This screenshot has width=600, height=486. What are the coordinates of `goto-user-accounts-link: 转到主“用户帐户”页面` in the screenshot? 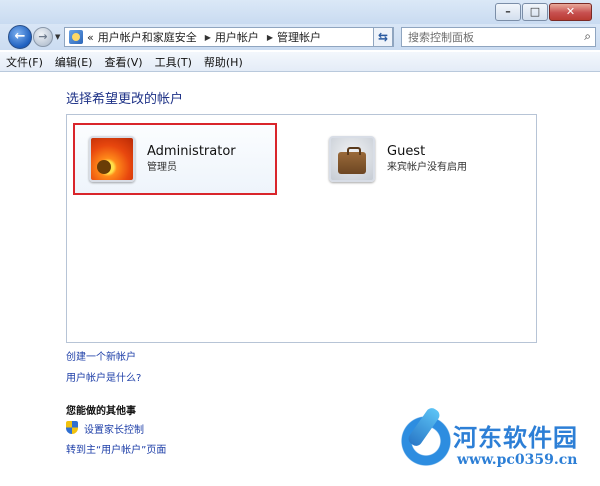 It's located at (116, 448).